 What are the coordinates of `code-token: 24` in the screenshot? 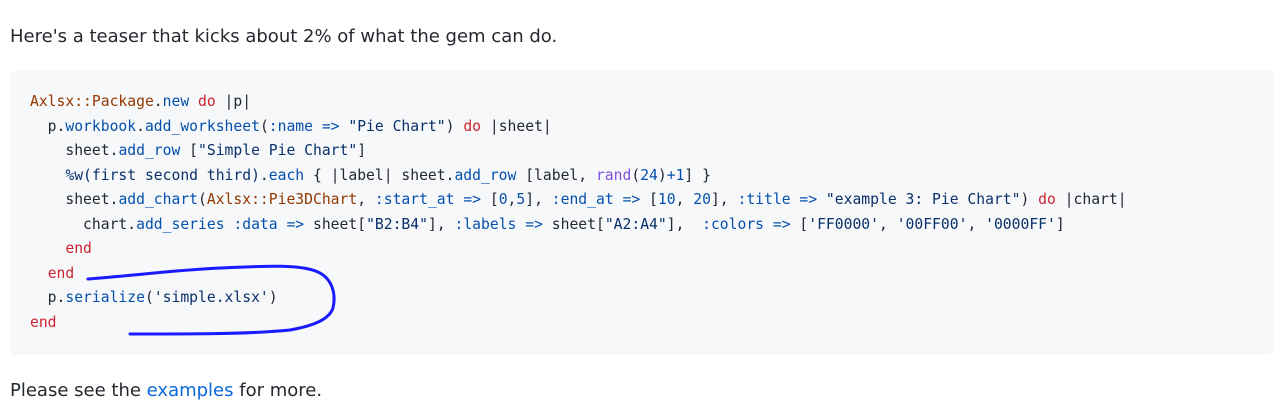 It's located at (649, 175).